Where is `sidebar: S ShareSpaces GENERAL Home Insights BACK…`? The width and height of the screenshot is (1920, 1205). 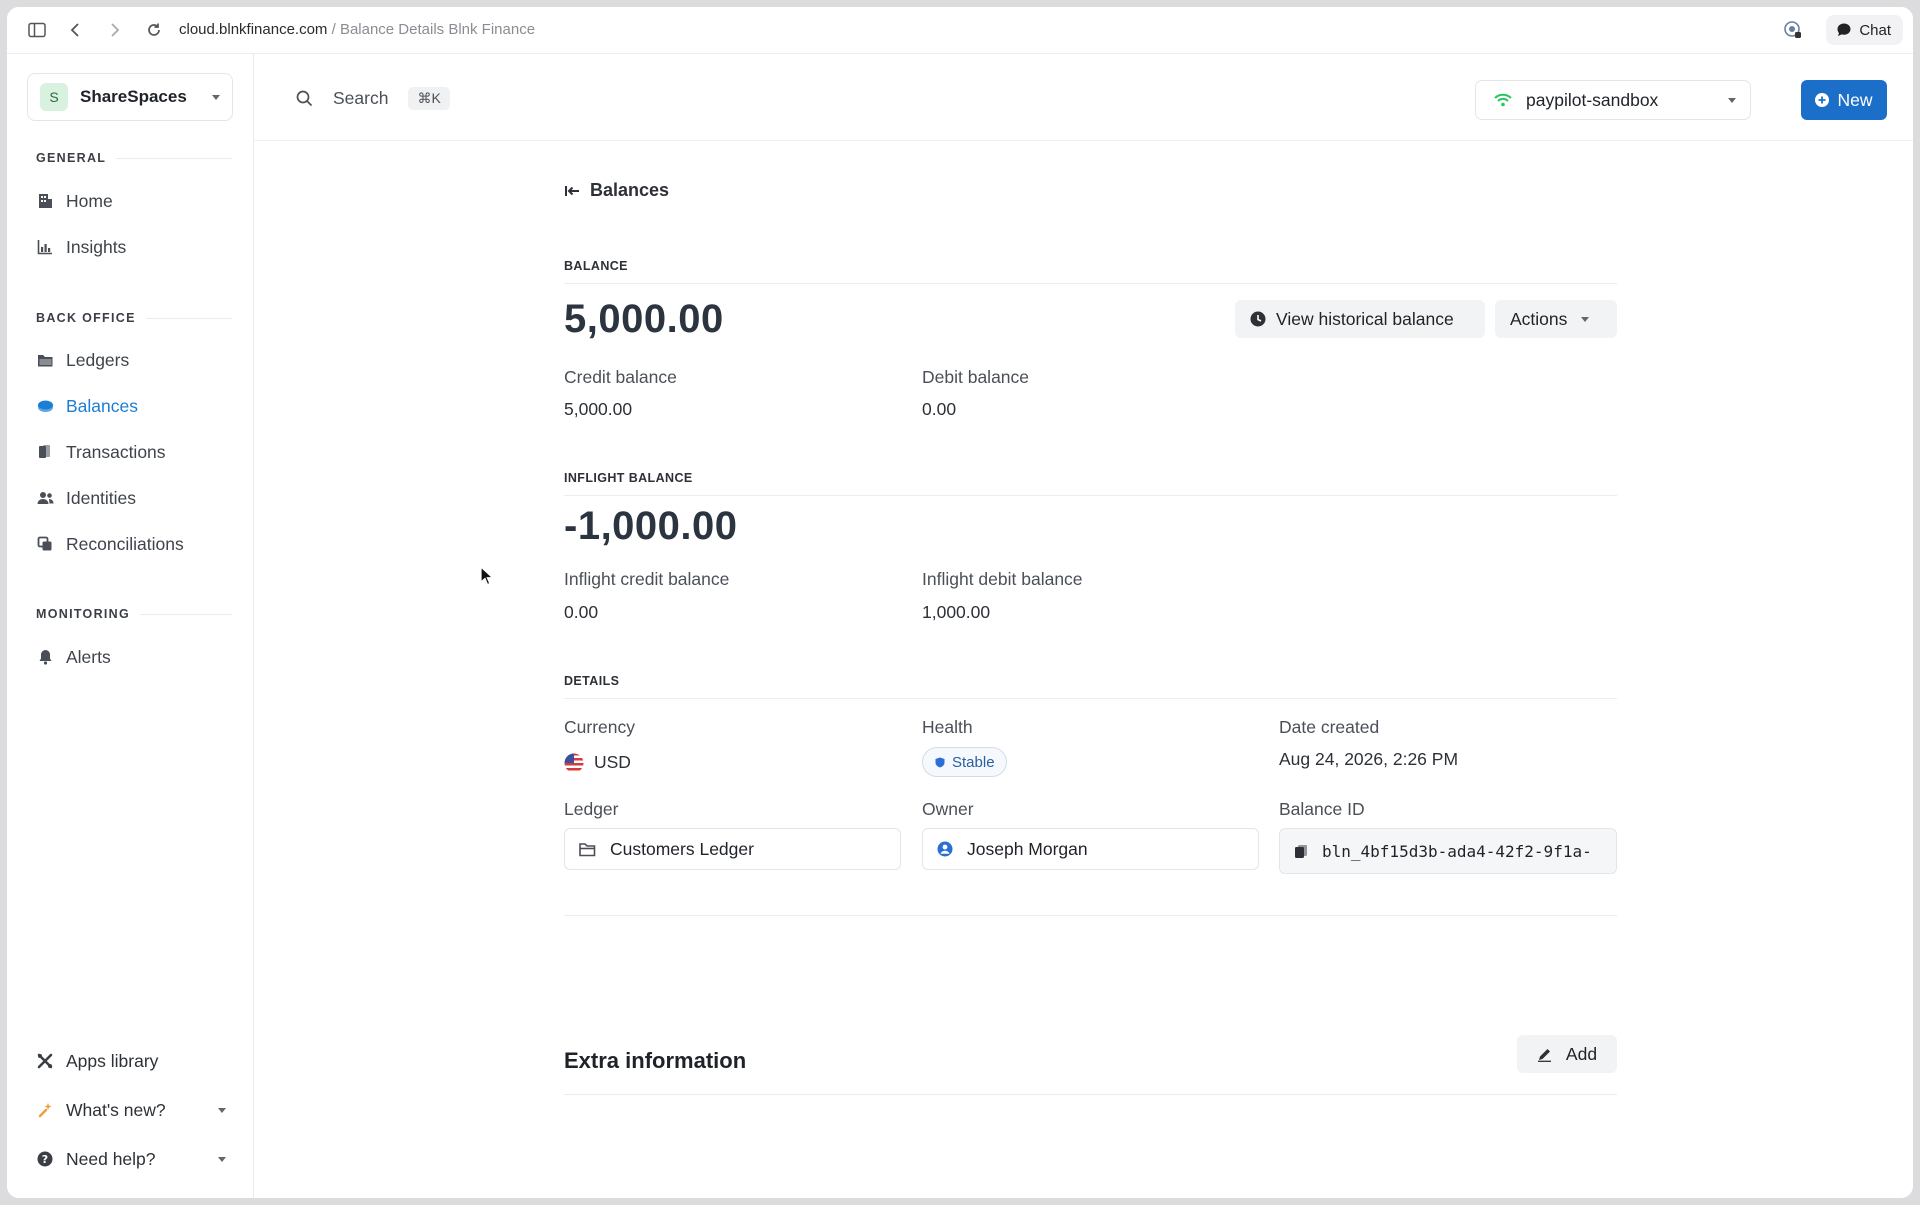 sidebar: S ShareSpaces GENERAL Home Insights BACK… is located at coordinates (130, 626).